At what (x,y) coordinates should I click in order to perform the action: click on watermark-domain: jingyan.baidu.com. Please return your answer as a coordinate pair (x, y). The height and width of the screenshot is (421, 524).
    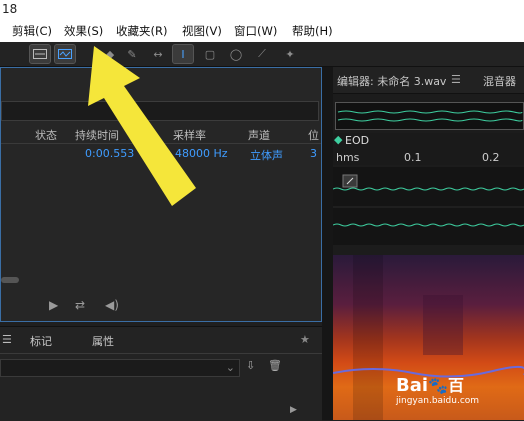
    Looking at the image, I should click on (438, 401).